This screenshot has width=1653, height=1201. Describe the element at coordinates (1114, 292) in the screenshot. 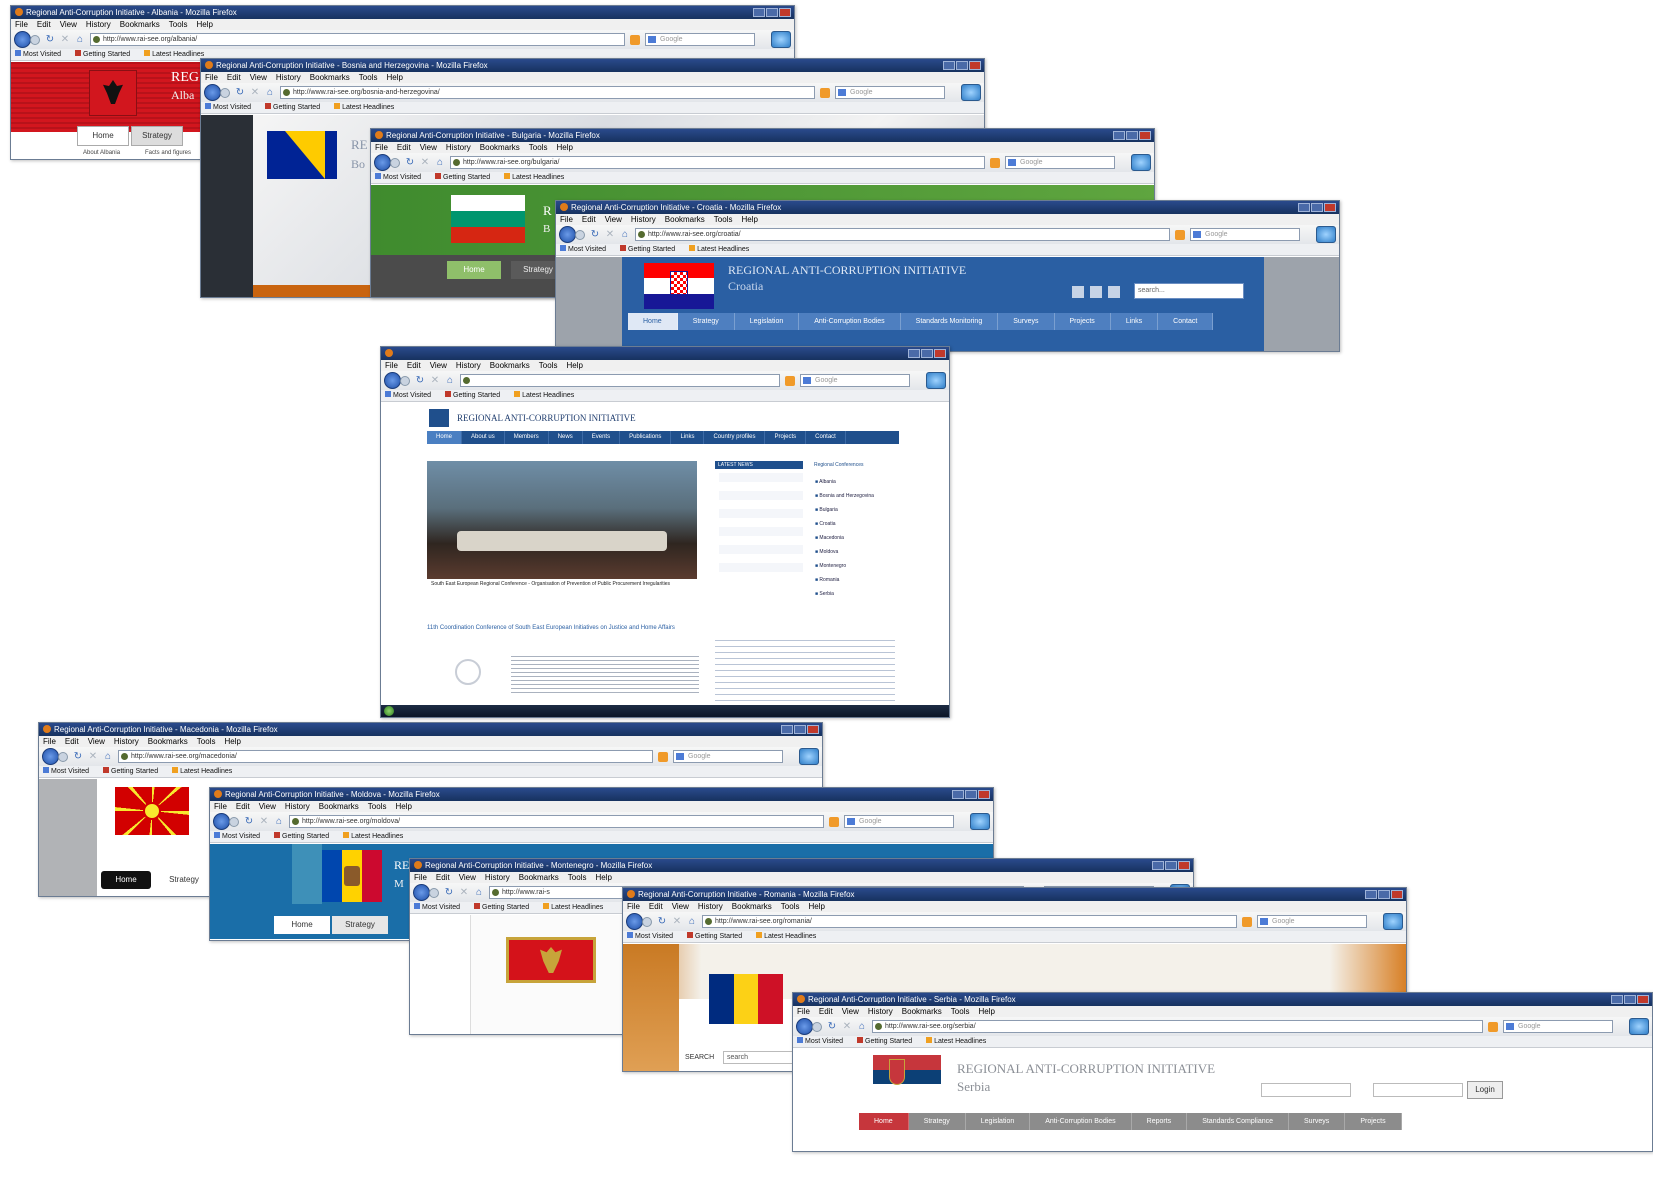

I see `font-large-icon` at that location.